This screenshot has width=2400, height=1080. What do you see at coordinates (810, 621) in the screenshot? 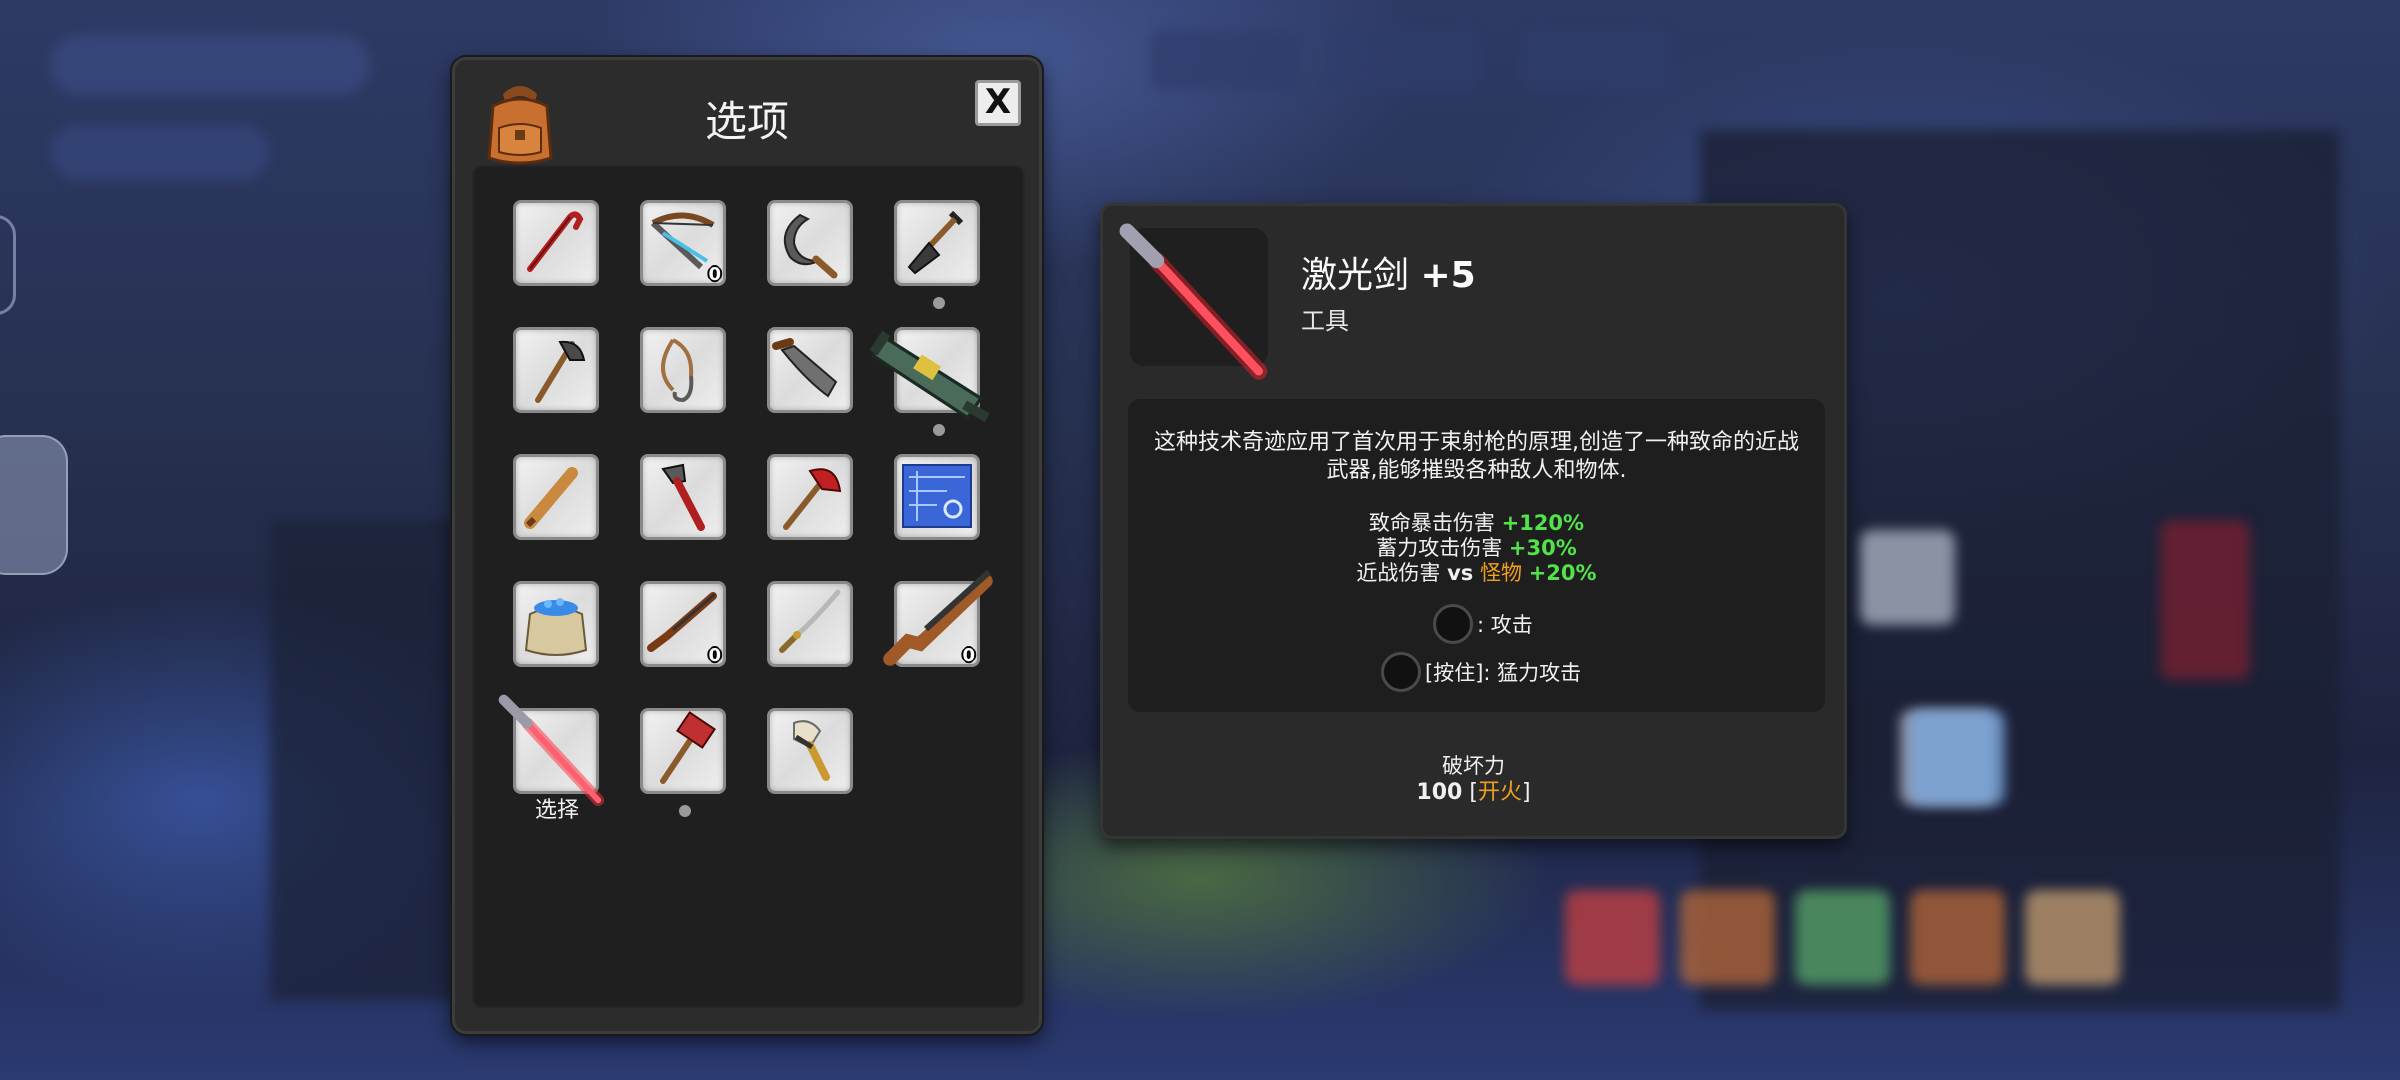
I see `katana-icon` at bounding box center [810, 621].